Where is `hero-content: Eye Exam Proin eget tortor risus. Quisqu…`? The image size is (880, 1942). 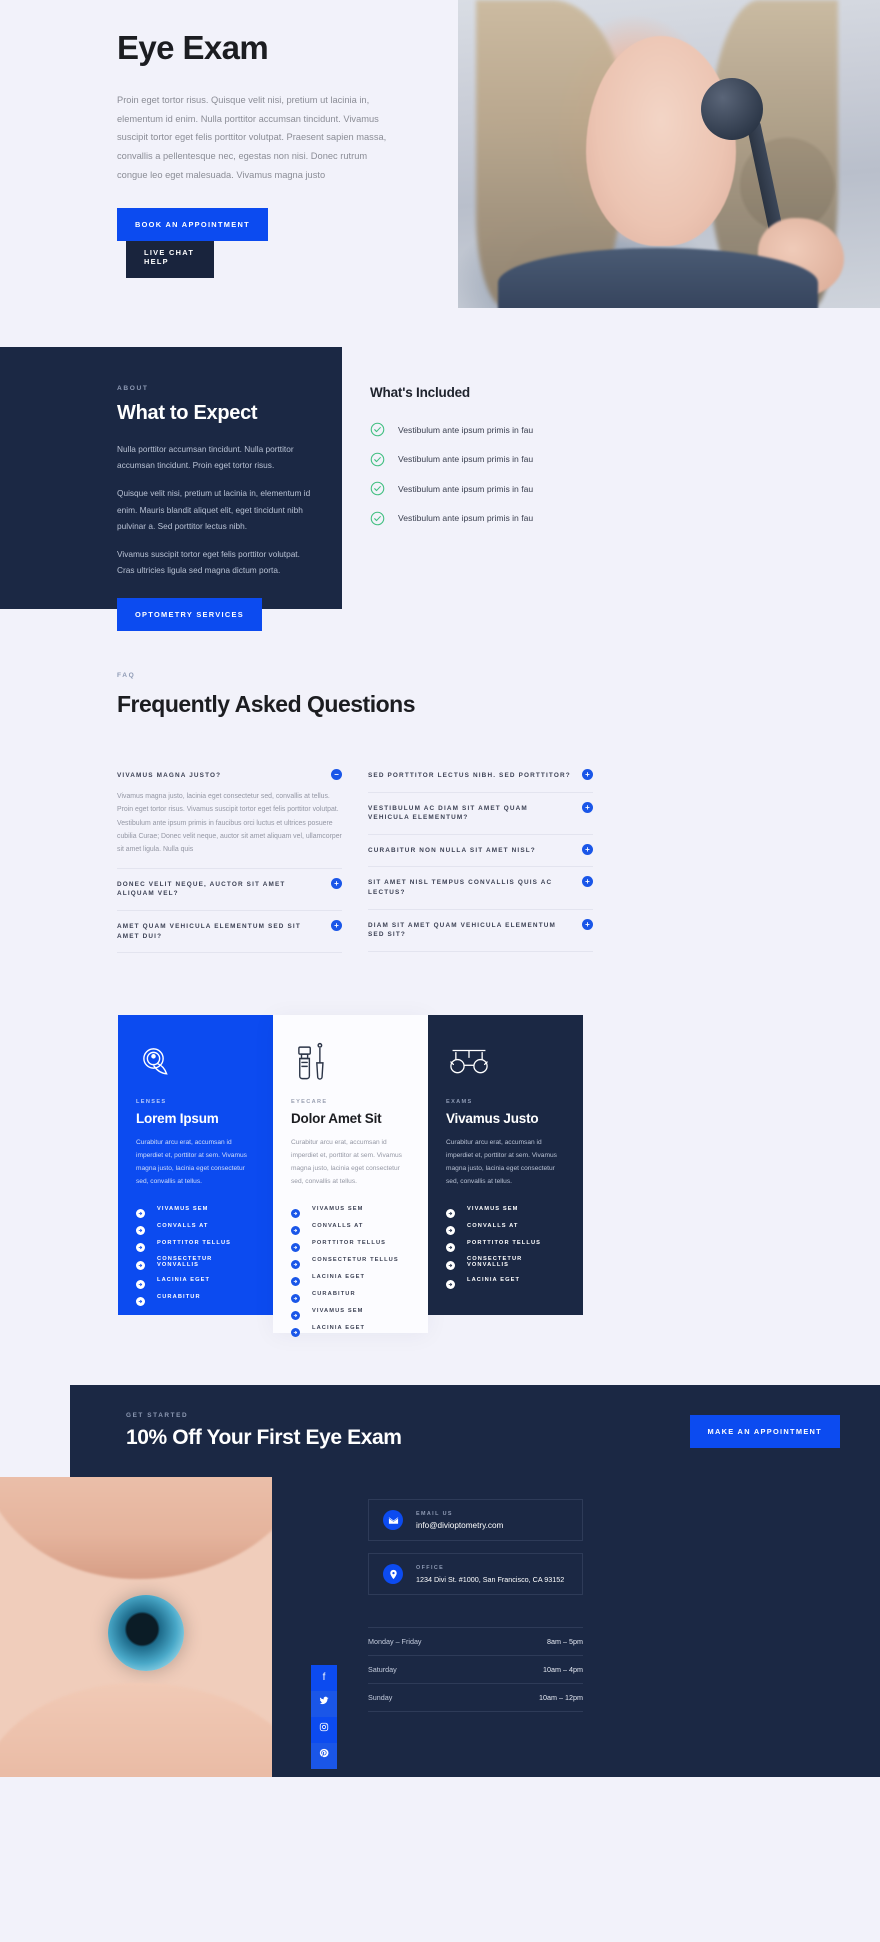
hero-content: Eye Exam Proin eget tortor risus. Quisqu… is located at coordinates (252, 154).